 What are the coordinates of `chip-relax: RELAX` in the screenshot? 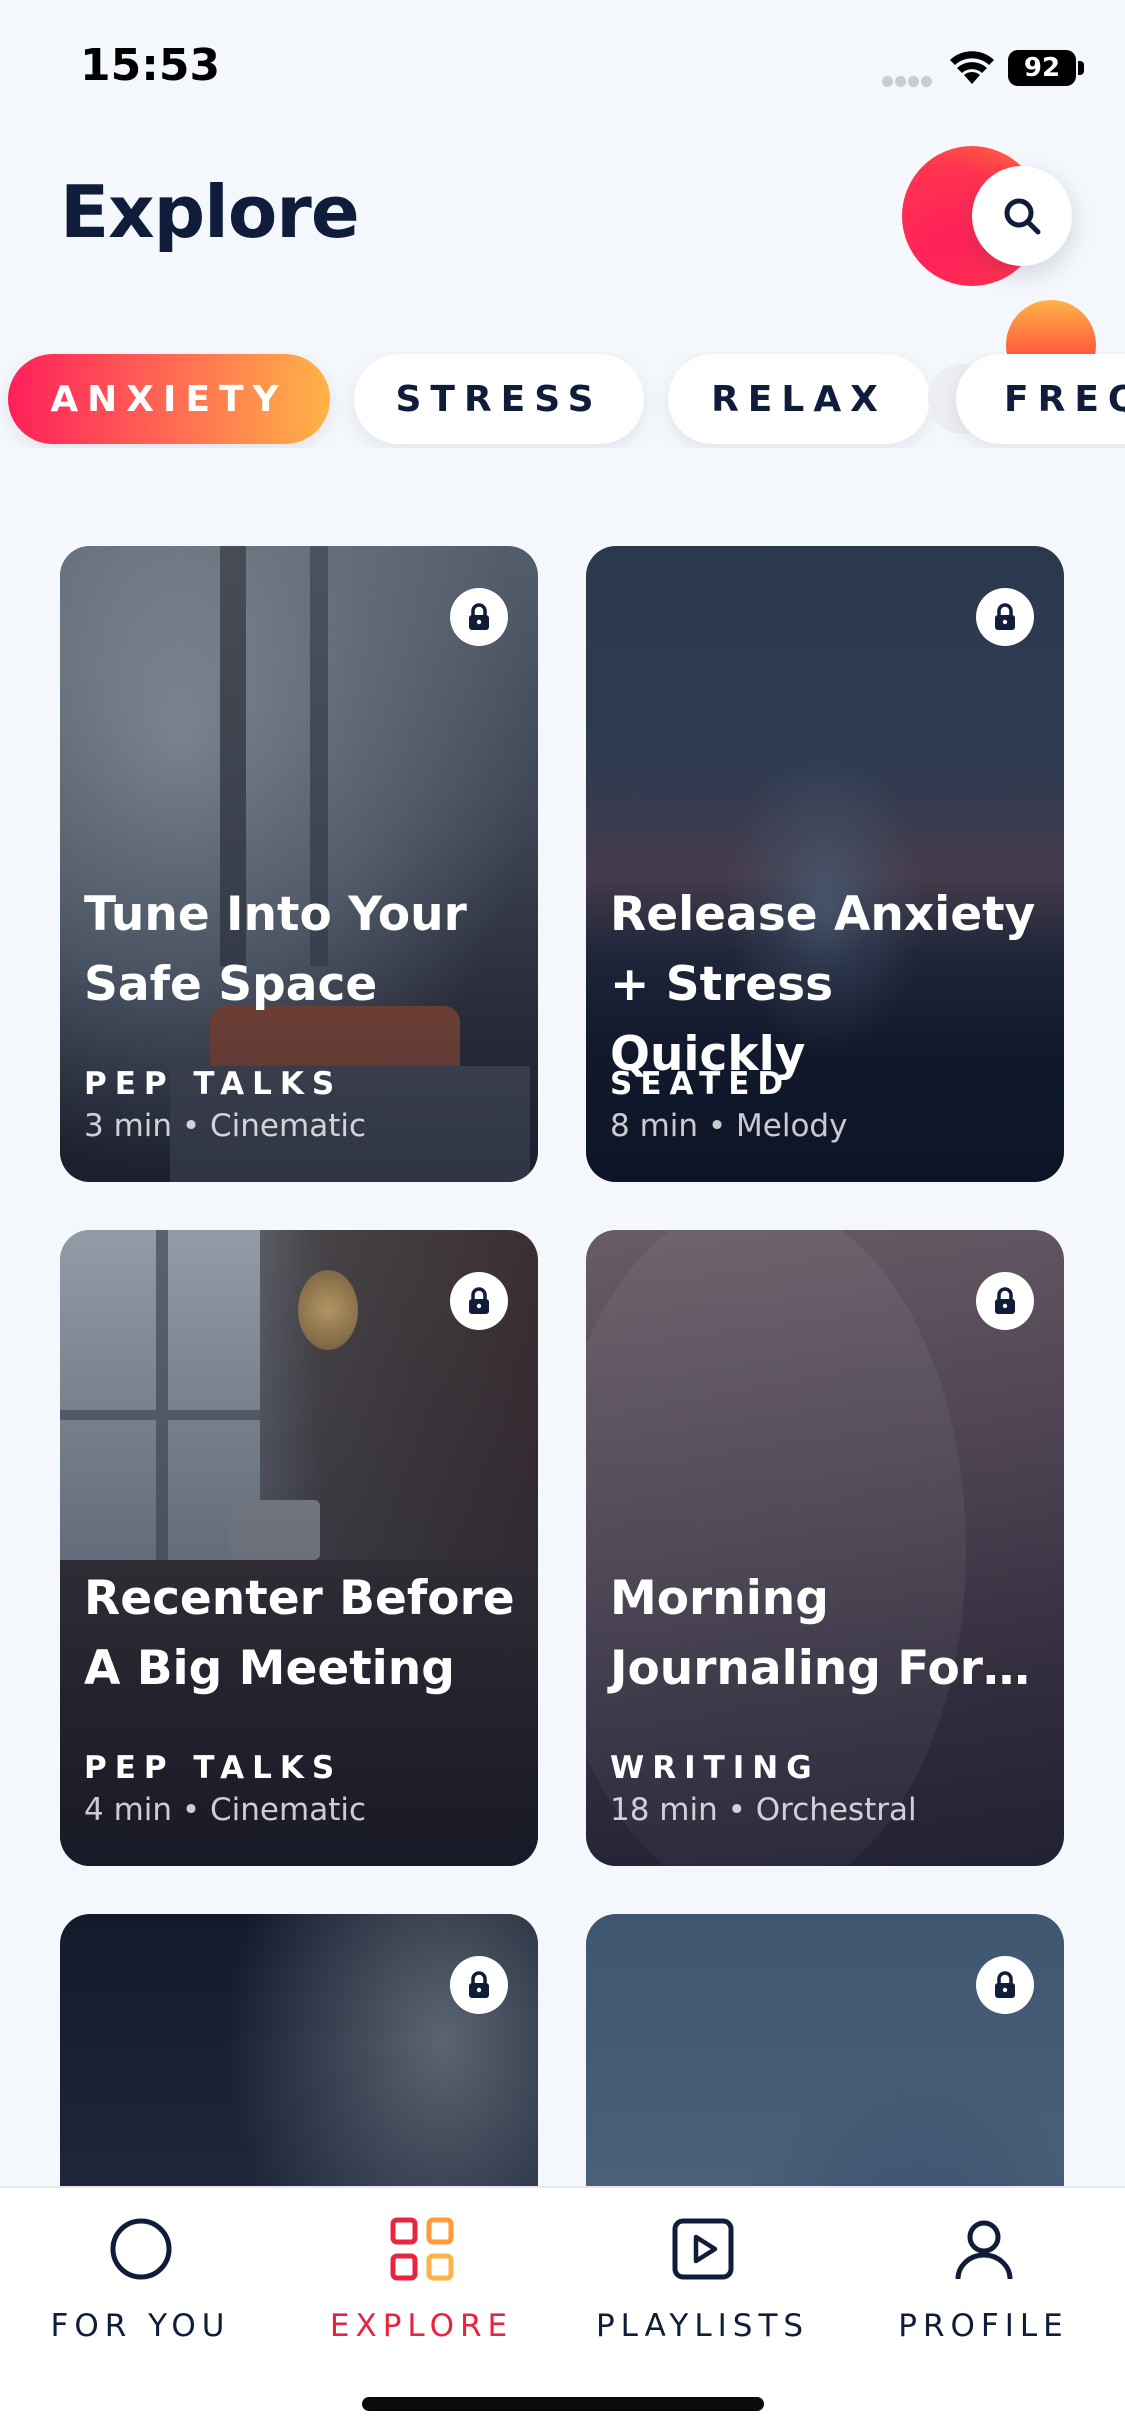 It's located at (799, 399).